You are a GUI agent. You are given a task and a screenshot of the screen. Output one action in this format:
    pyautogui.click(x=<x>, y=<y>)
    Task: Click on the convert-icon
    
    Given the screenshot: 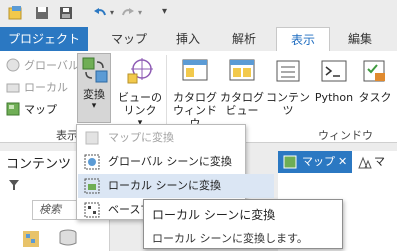 What is the action you would take?
    pyautogui.click(x=95, y=70)
    